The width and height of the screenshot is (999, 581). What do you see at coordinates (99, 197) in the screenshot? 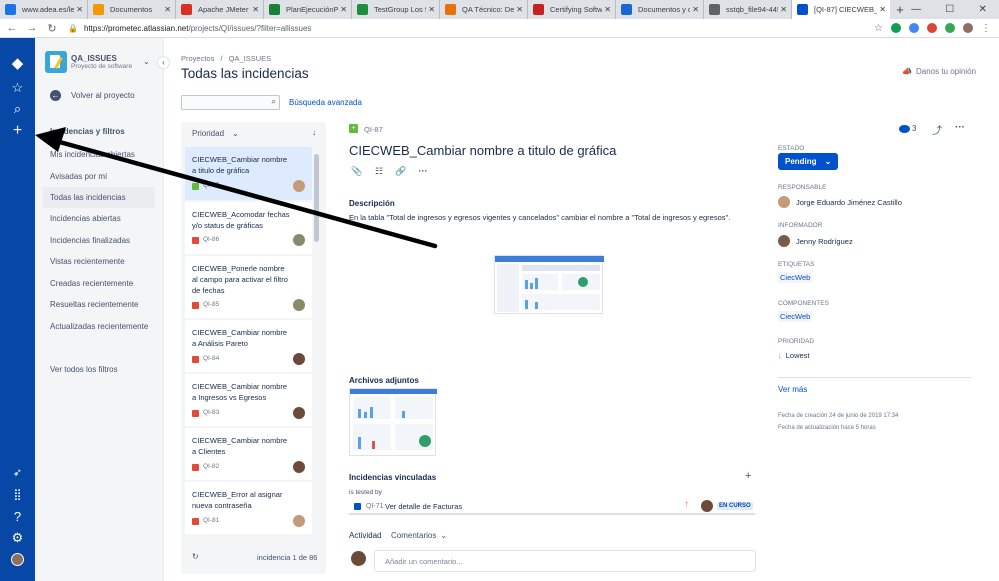
I see `filter-todas-las-incidencias: Todas las incidencias` at bounding box center [99, 197].